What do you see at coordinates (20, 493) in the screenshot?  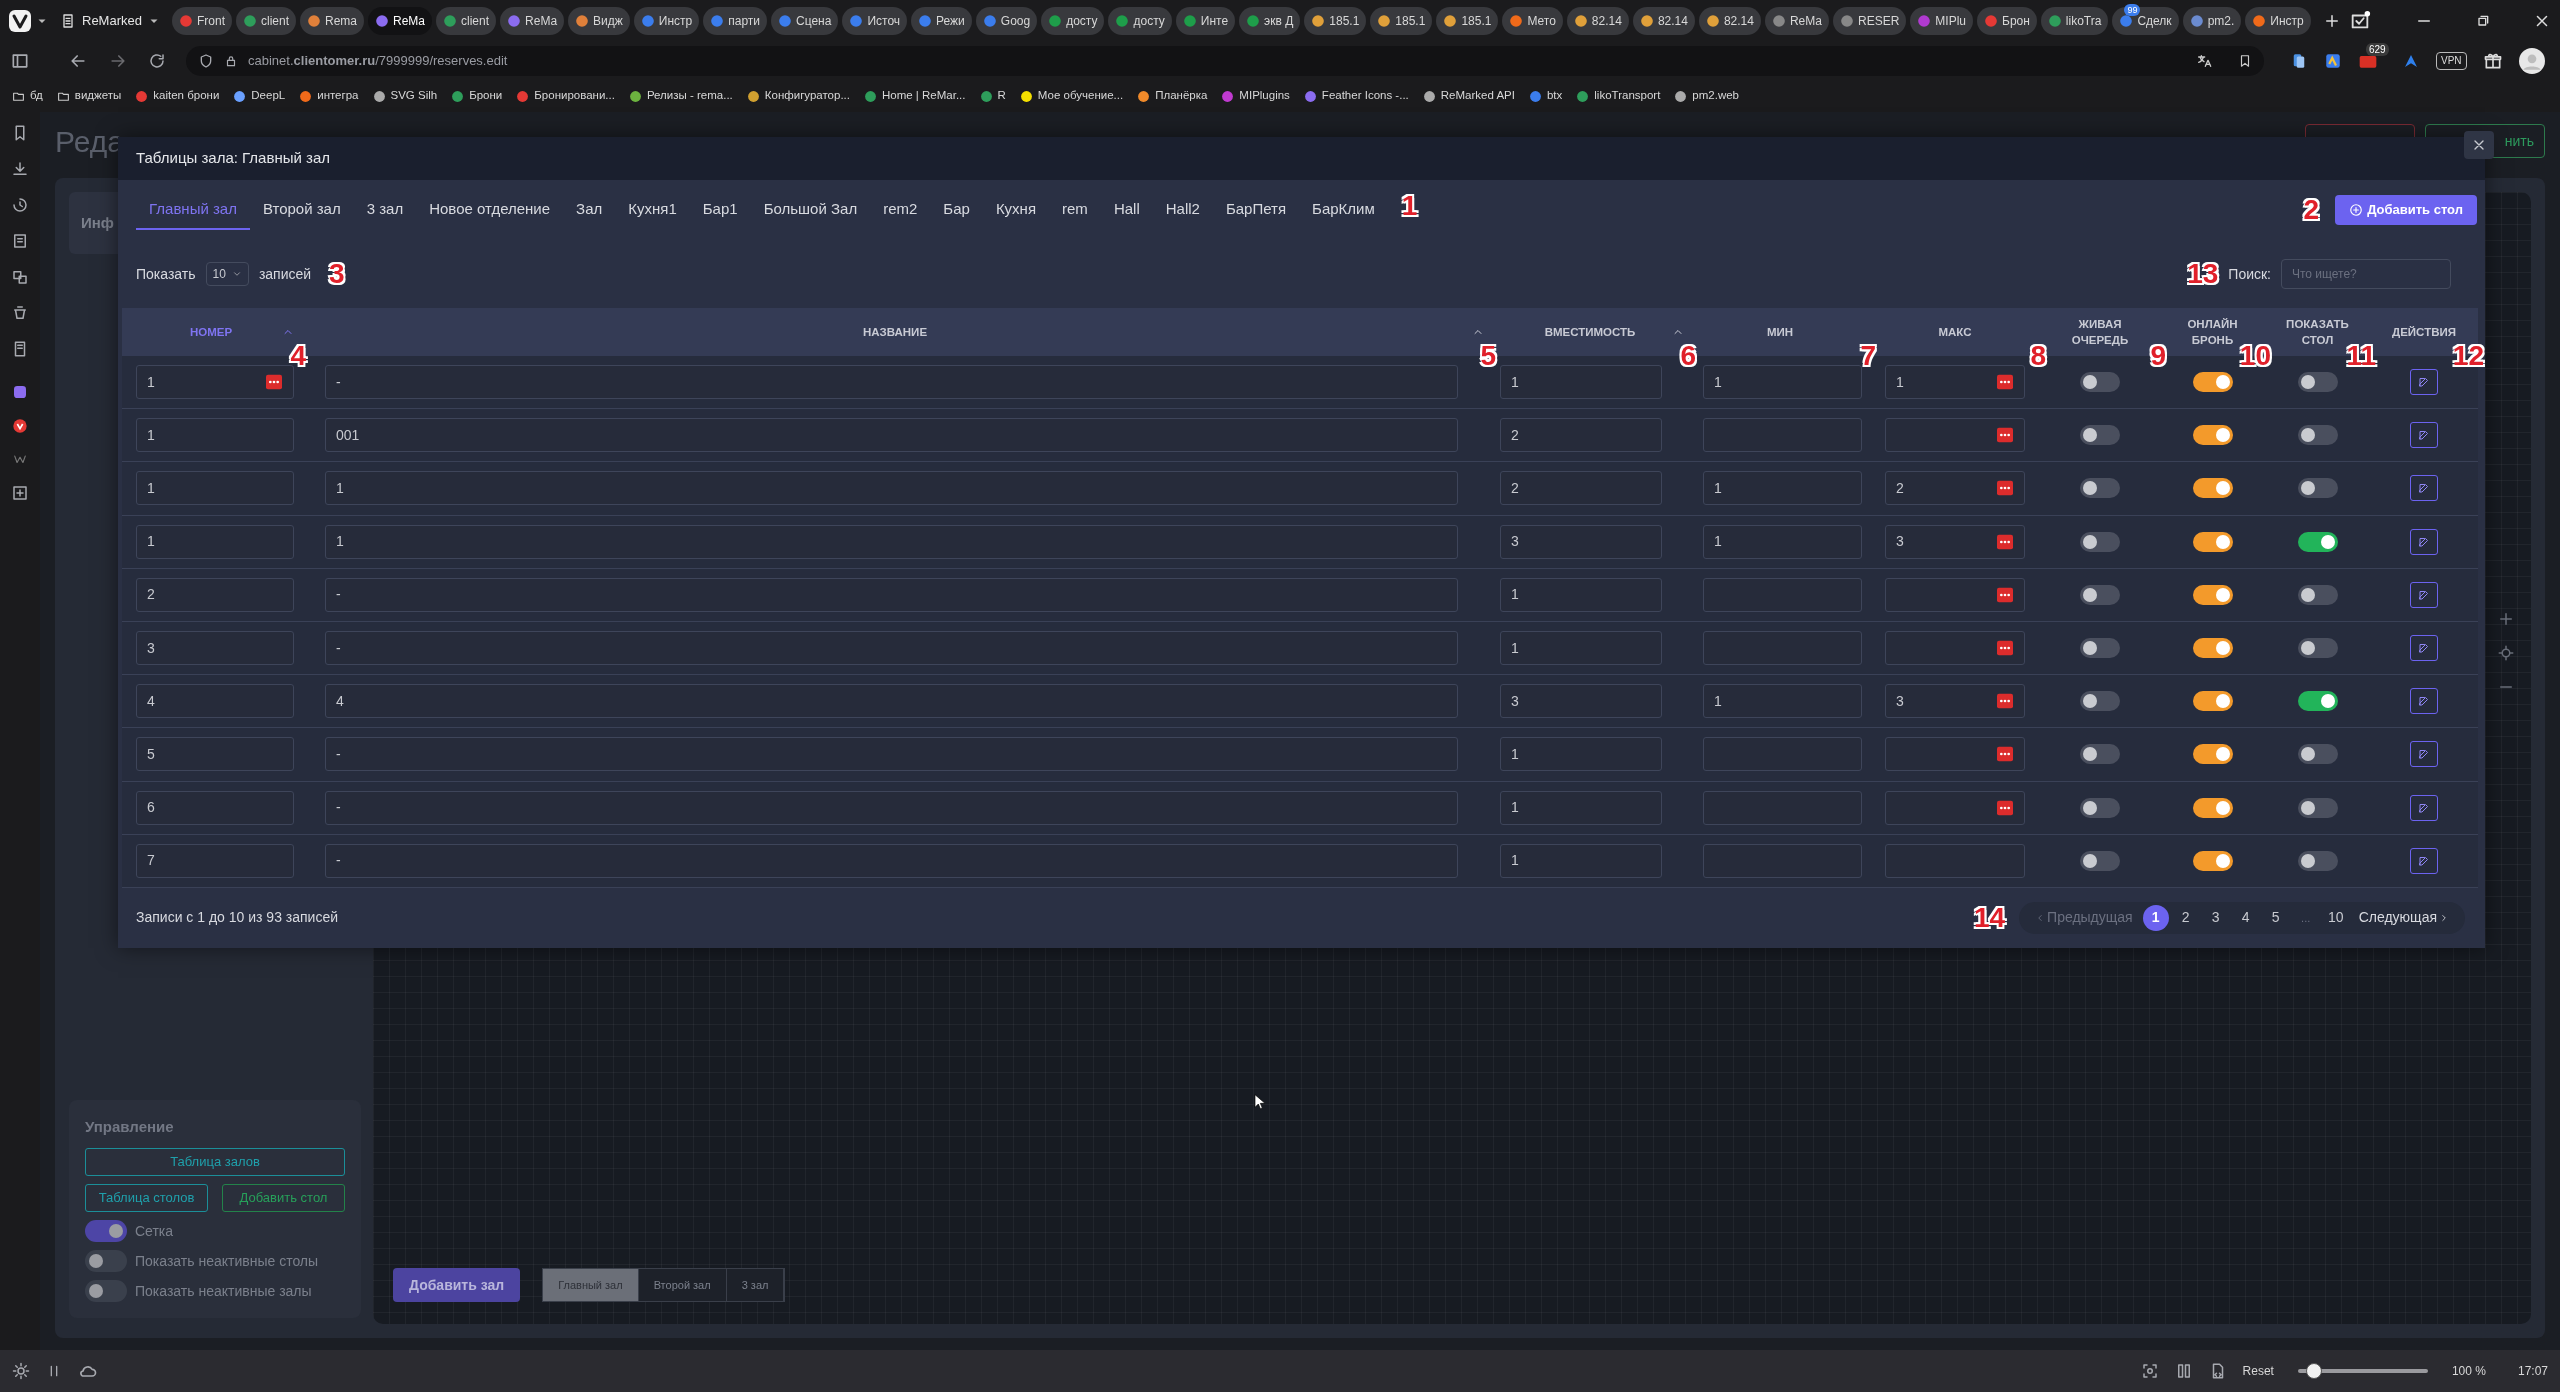 I see `add-panel-icon` at bounding box center [20, 493].